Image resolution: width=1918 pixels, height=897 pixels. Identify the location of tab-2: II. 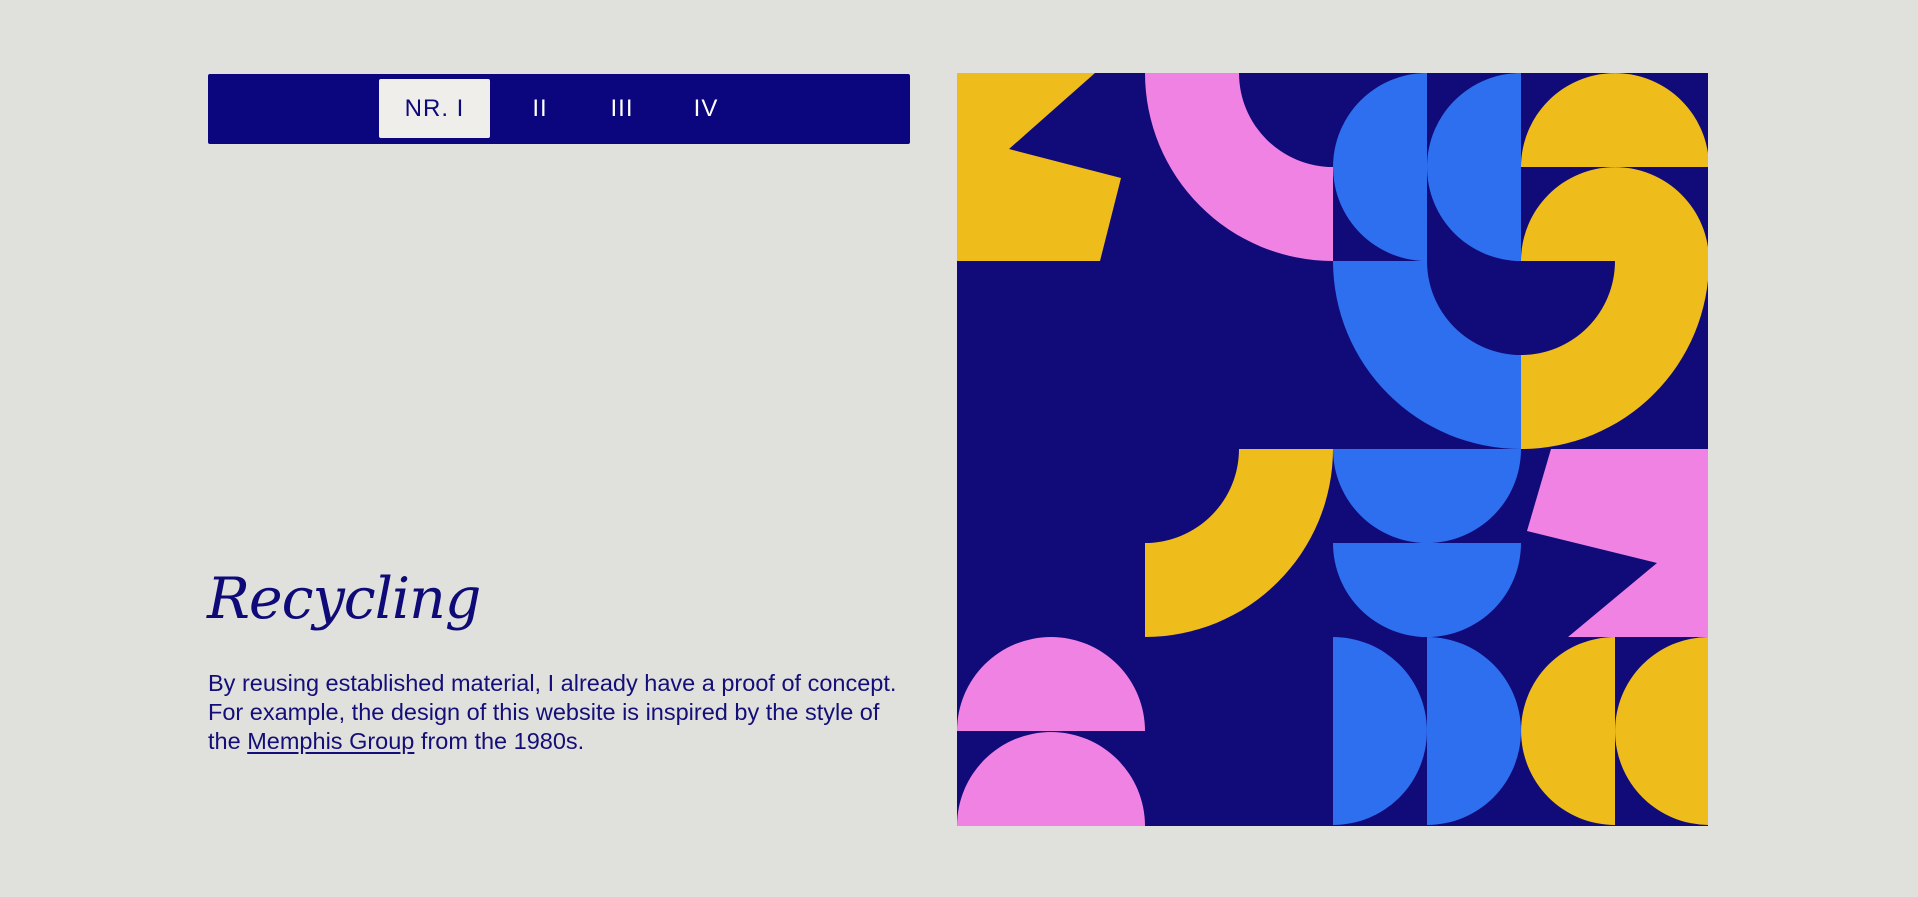
(540, 108).